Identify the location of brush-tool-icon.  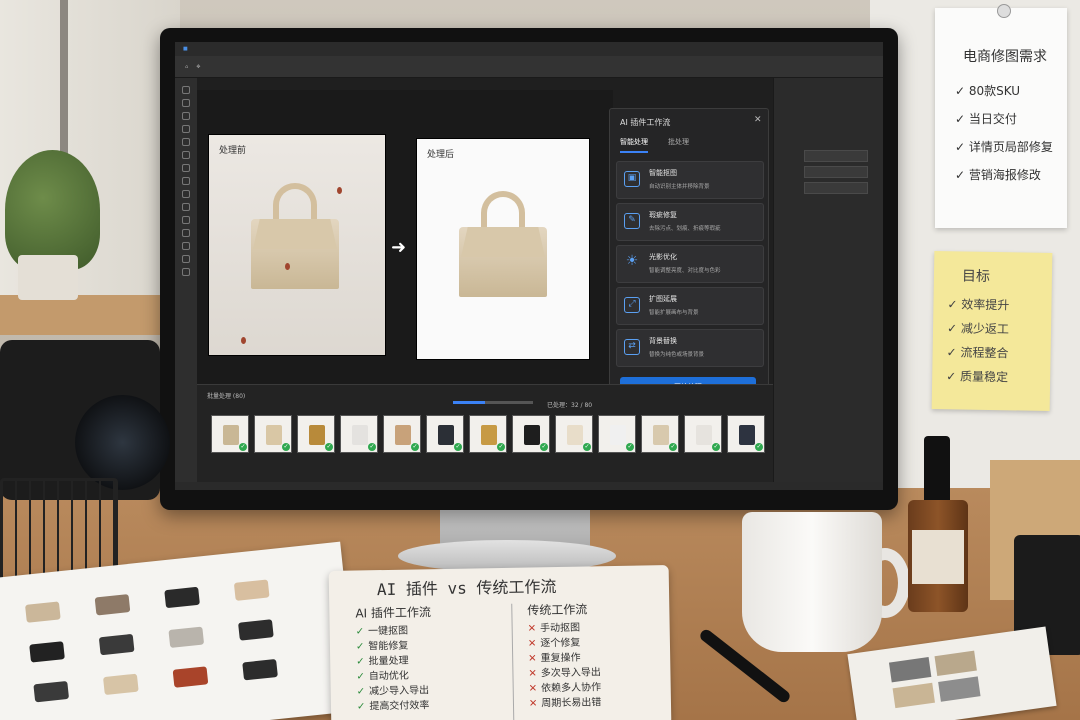
(186, 168).